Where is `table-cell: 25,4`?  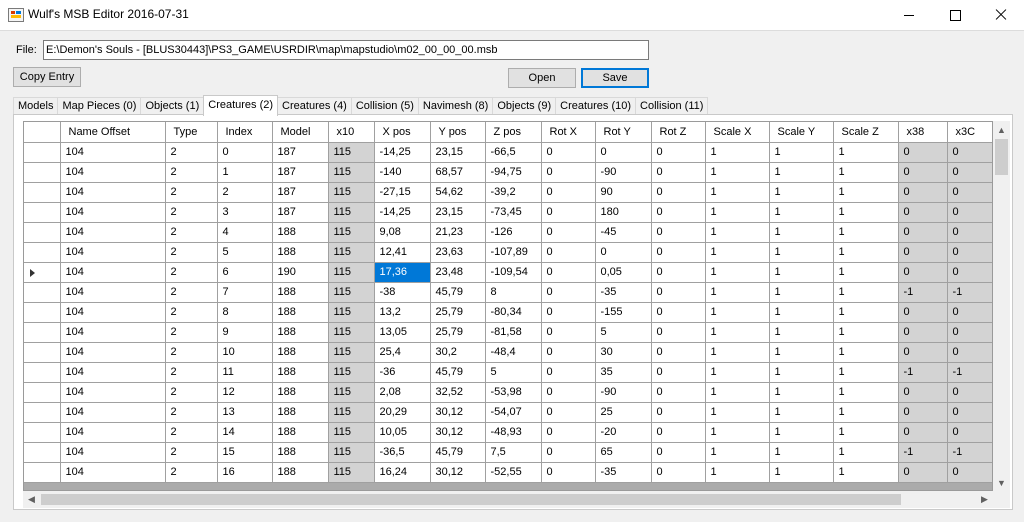
table-cell: 25,4 is located at coordinates (402, 352).